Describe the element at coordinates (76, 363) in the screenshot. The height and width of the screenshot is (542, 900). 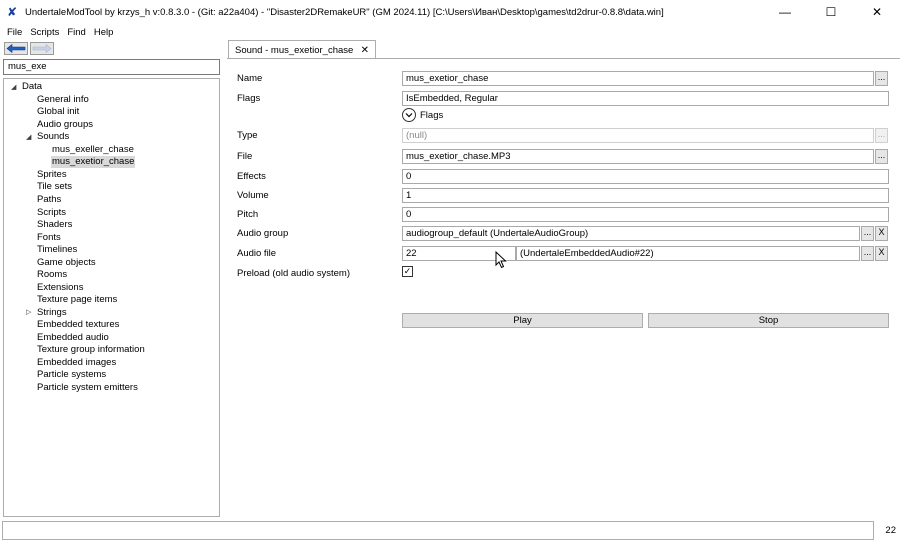
I see `tree-item-embedded-images: Embedded images` at that location.